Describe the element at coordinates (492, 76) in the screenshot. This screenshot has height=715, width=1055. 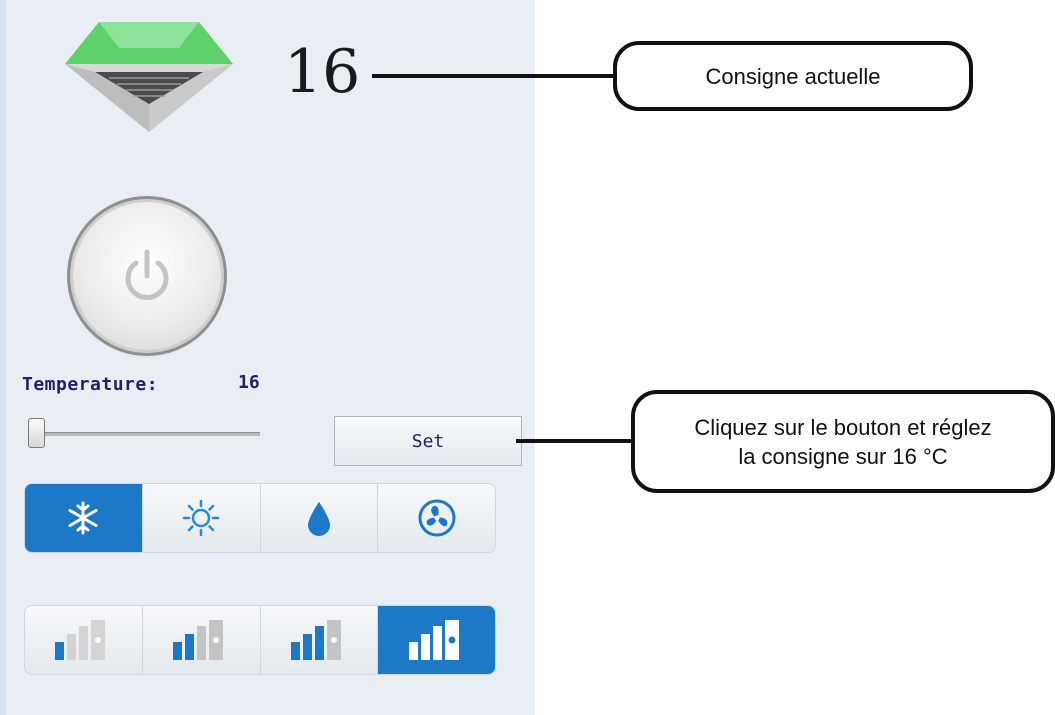
I see `setpoint-leader-line` at that location.